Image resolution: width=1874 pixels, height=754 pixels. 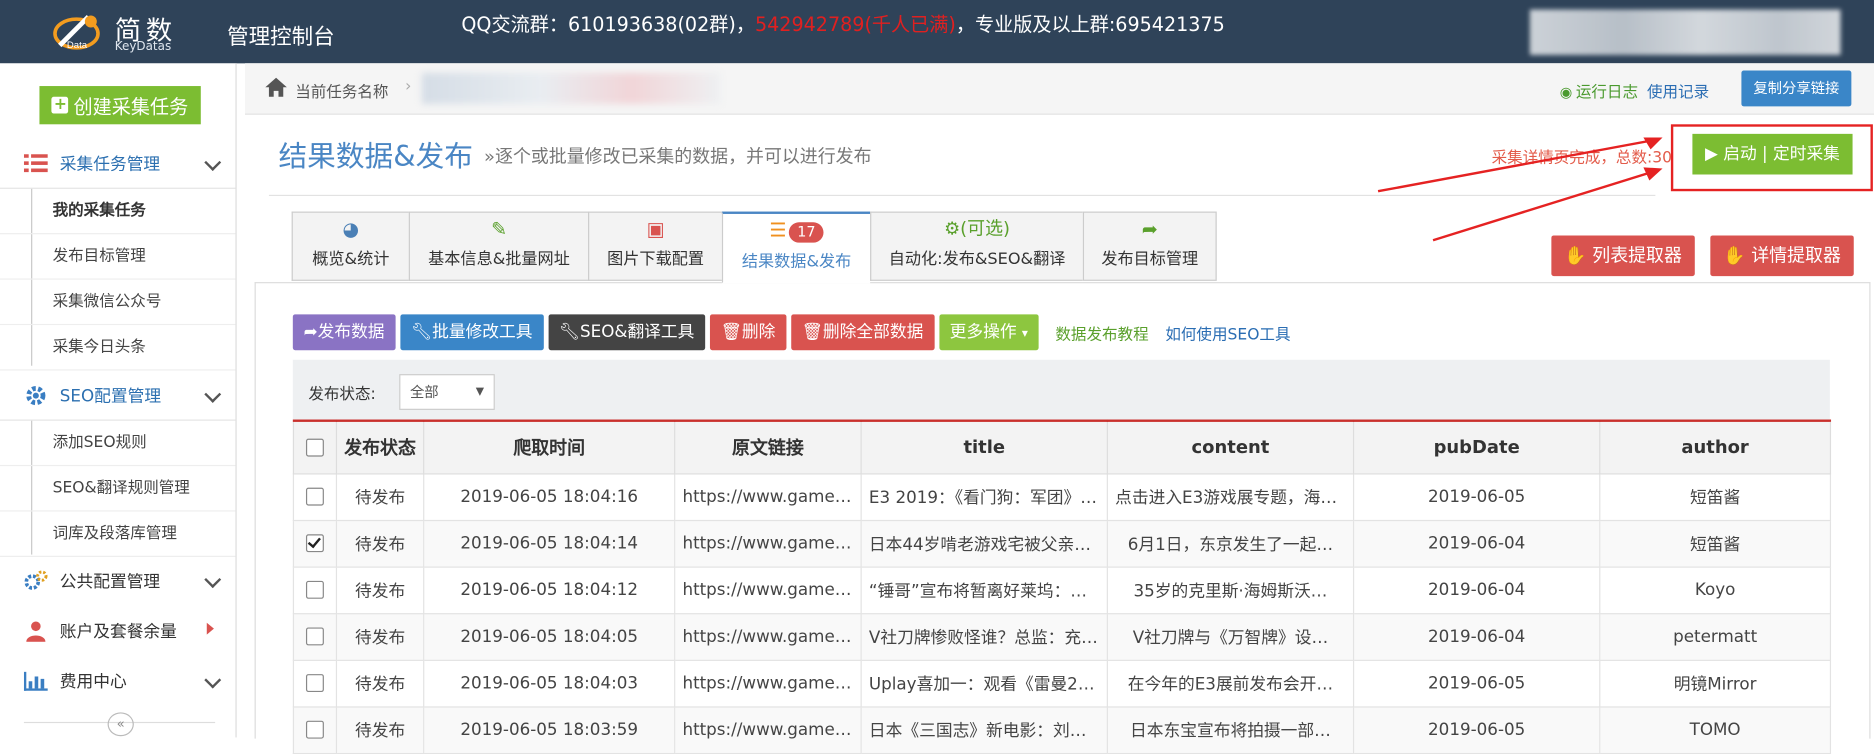 I want to click on column-header: author, so click(x=1715, y=447).